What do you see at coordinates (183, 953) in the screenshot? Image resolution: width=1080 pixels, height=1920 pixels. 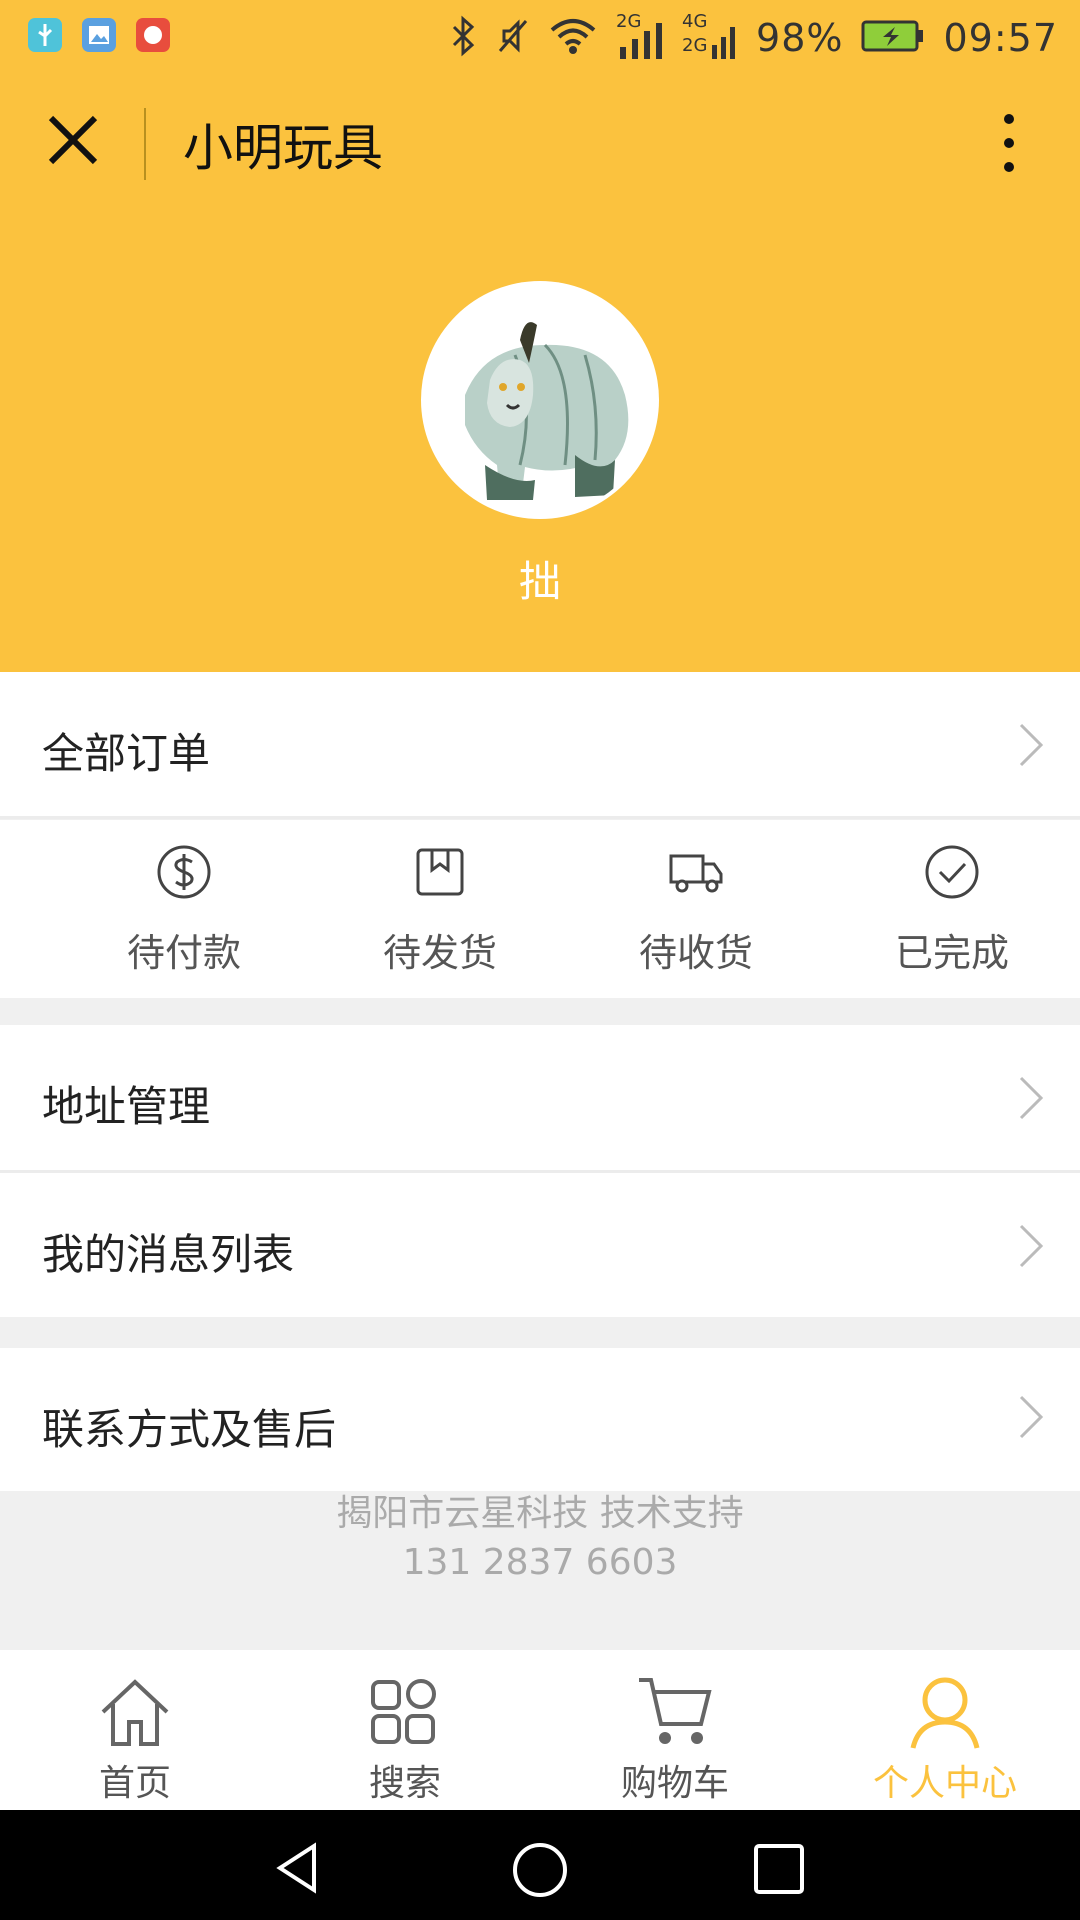 I see `pending-payment-label: 待付款` at bounding box center [183, 953].